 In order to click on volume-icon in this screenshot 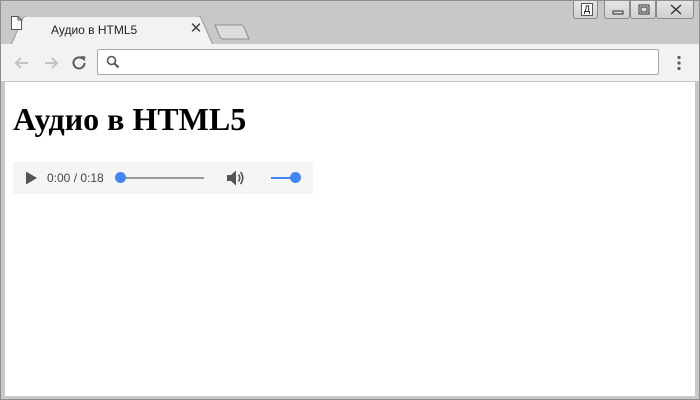, I will do `click(235, 178)`.